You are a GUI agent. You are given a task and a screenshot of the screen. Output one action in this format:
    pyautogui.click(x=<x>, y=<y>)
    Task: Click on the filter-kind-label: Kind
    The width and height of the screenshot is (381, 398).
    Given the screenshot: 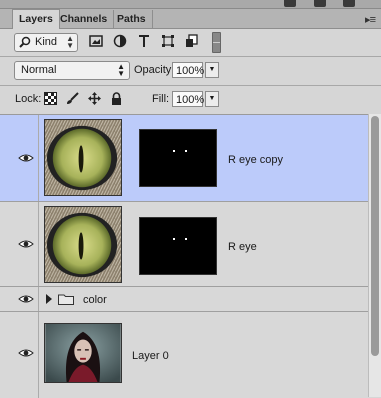 What is the action you would take?
    pyautogui.click(x=46, y=42)
    